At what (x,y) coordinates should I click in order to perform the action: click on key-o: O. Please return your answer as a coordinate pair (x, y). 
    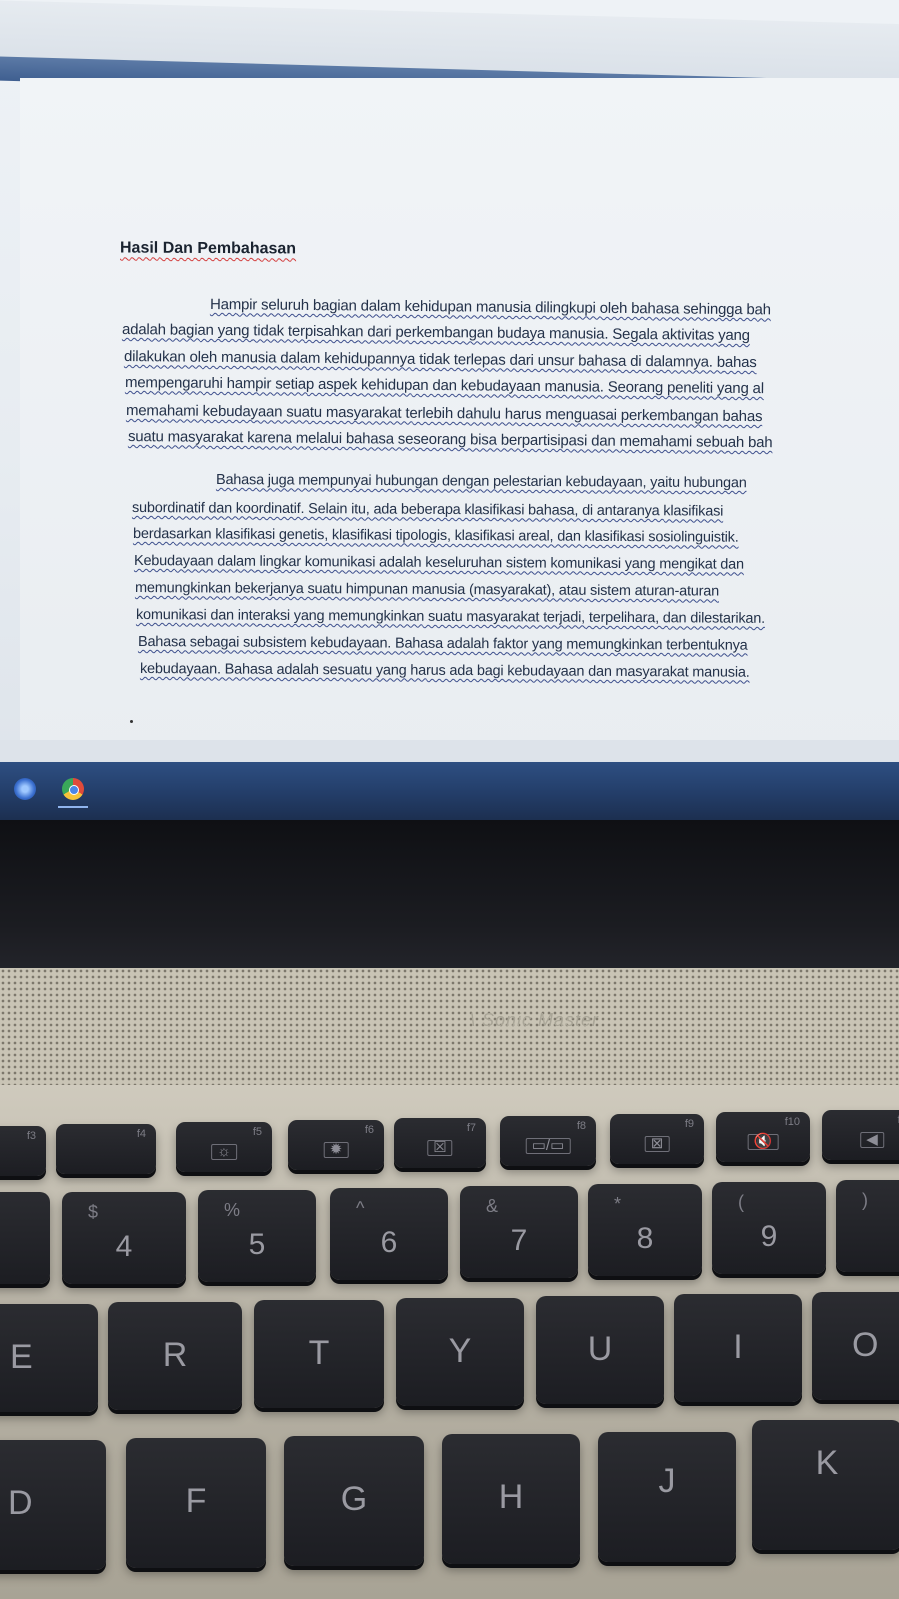
    Looking at the image, I should click on (855, 1346).